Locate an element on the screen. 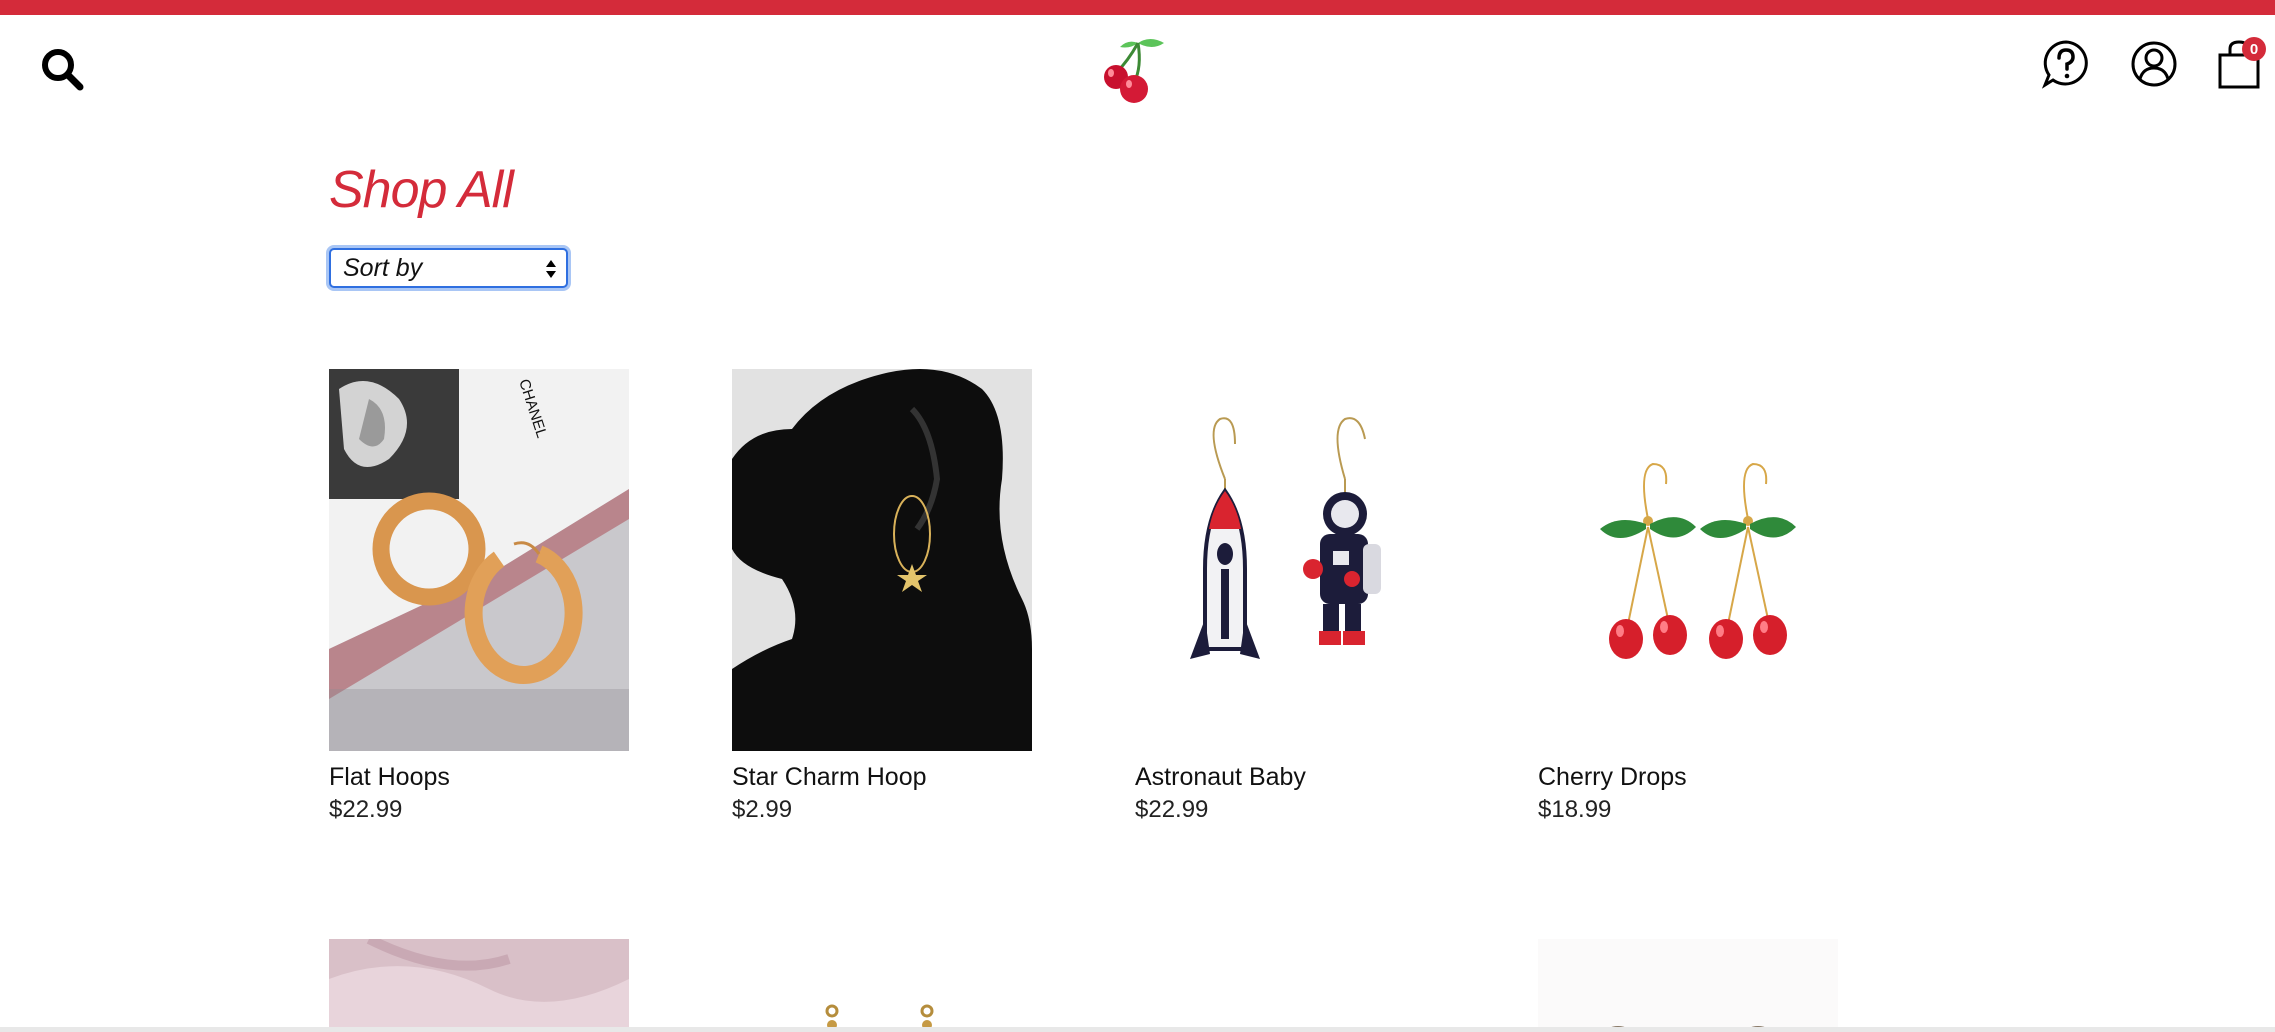 The width and height of the screenshot is (2275, 1032). cart-count-badge: 0 is located at coordinates (2254, 49).